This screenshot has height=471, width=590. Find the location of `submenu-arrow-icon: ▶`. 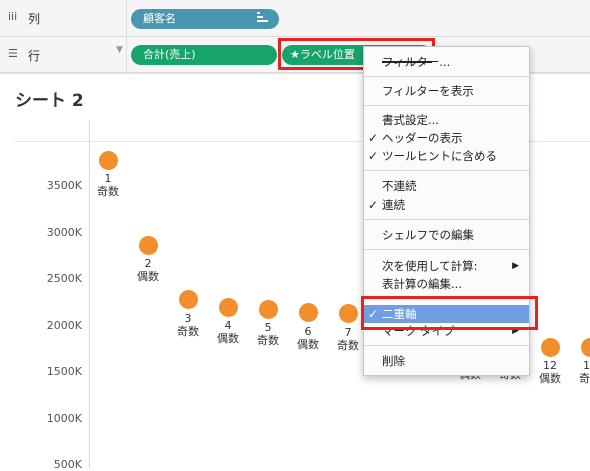

submenu-arrow-icon: ▶ is located at coordinates (515, 266).